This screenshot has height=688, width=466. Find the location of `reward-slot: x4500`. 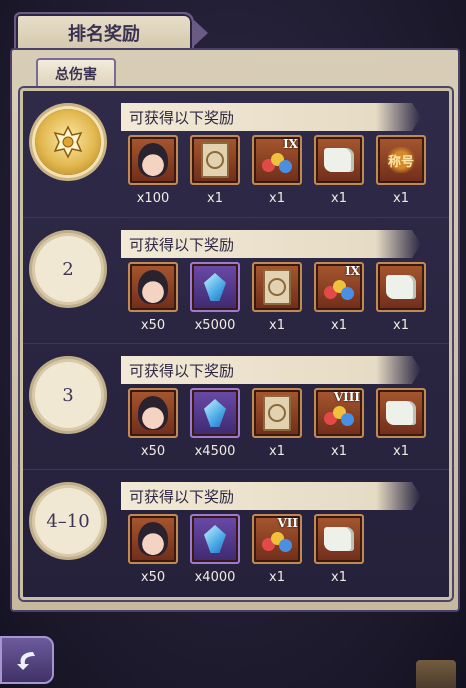

reward-slot: x4500 is located at coordinates (215, 423).